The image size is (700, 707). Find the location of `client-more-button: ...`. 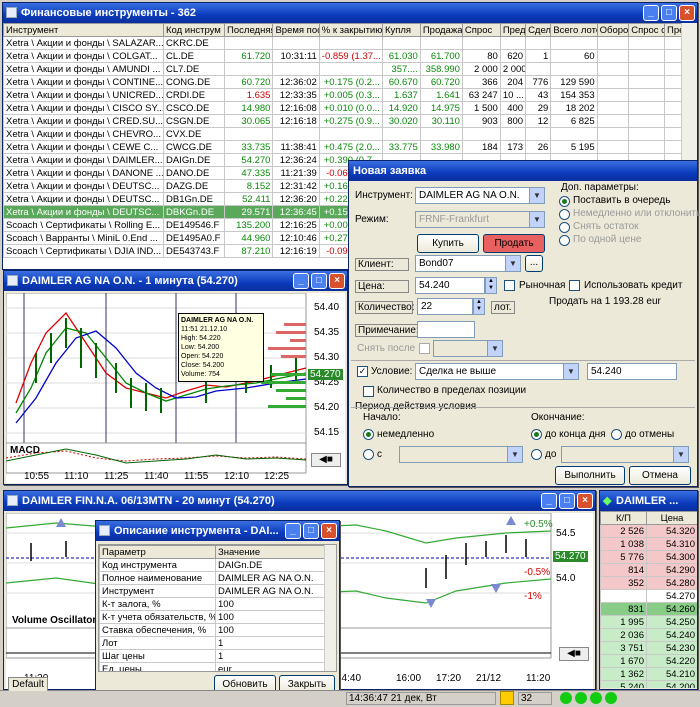

client-more-button: ... is located at coordinates (534, 263).